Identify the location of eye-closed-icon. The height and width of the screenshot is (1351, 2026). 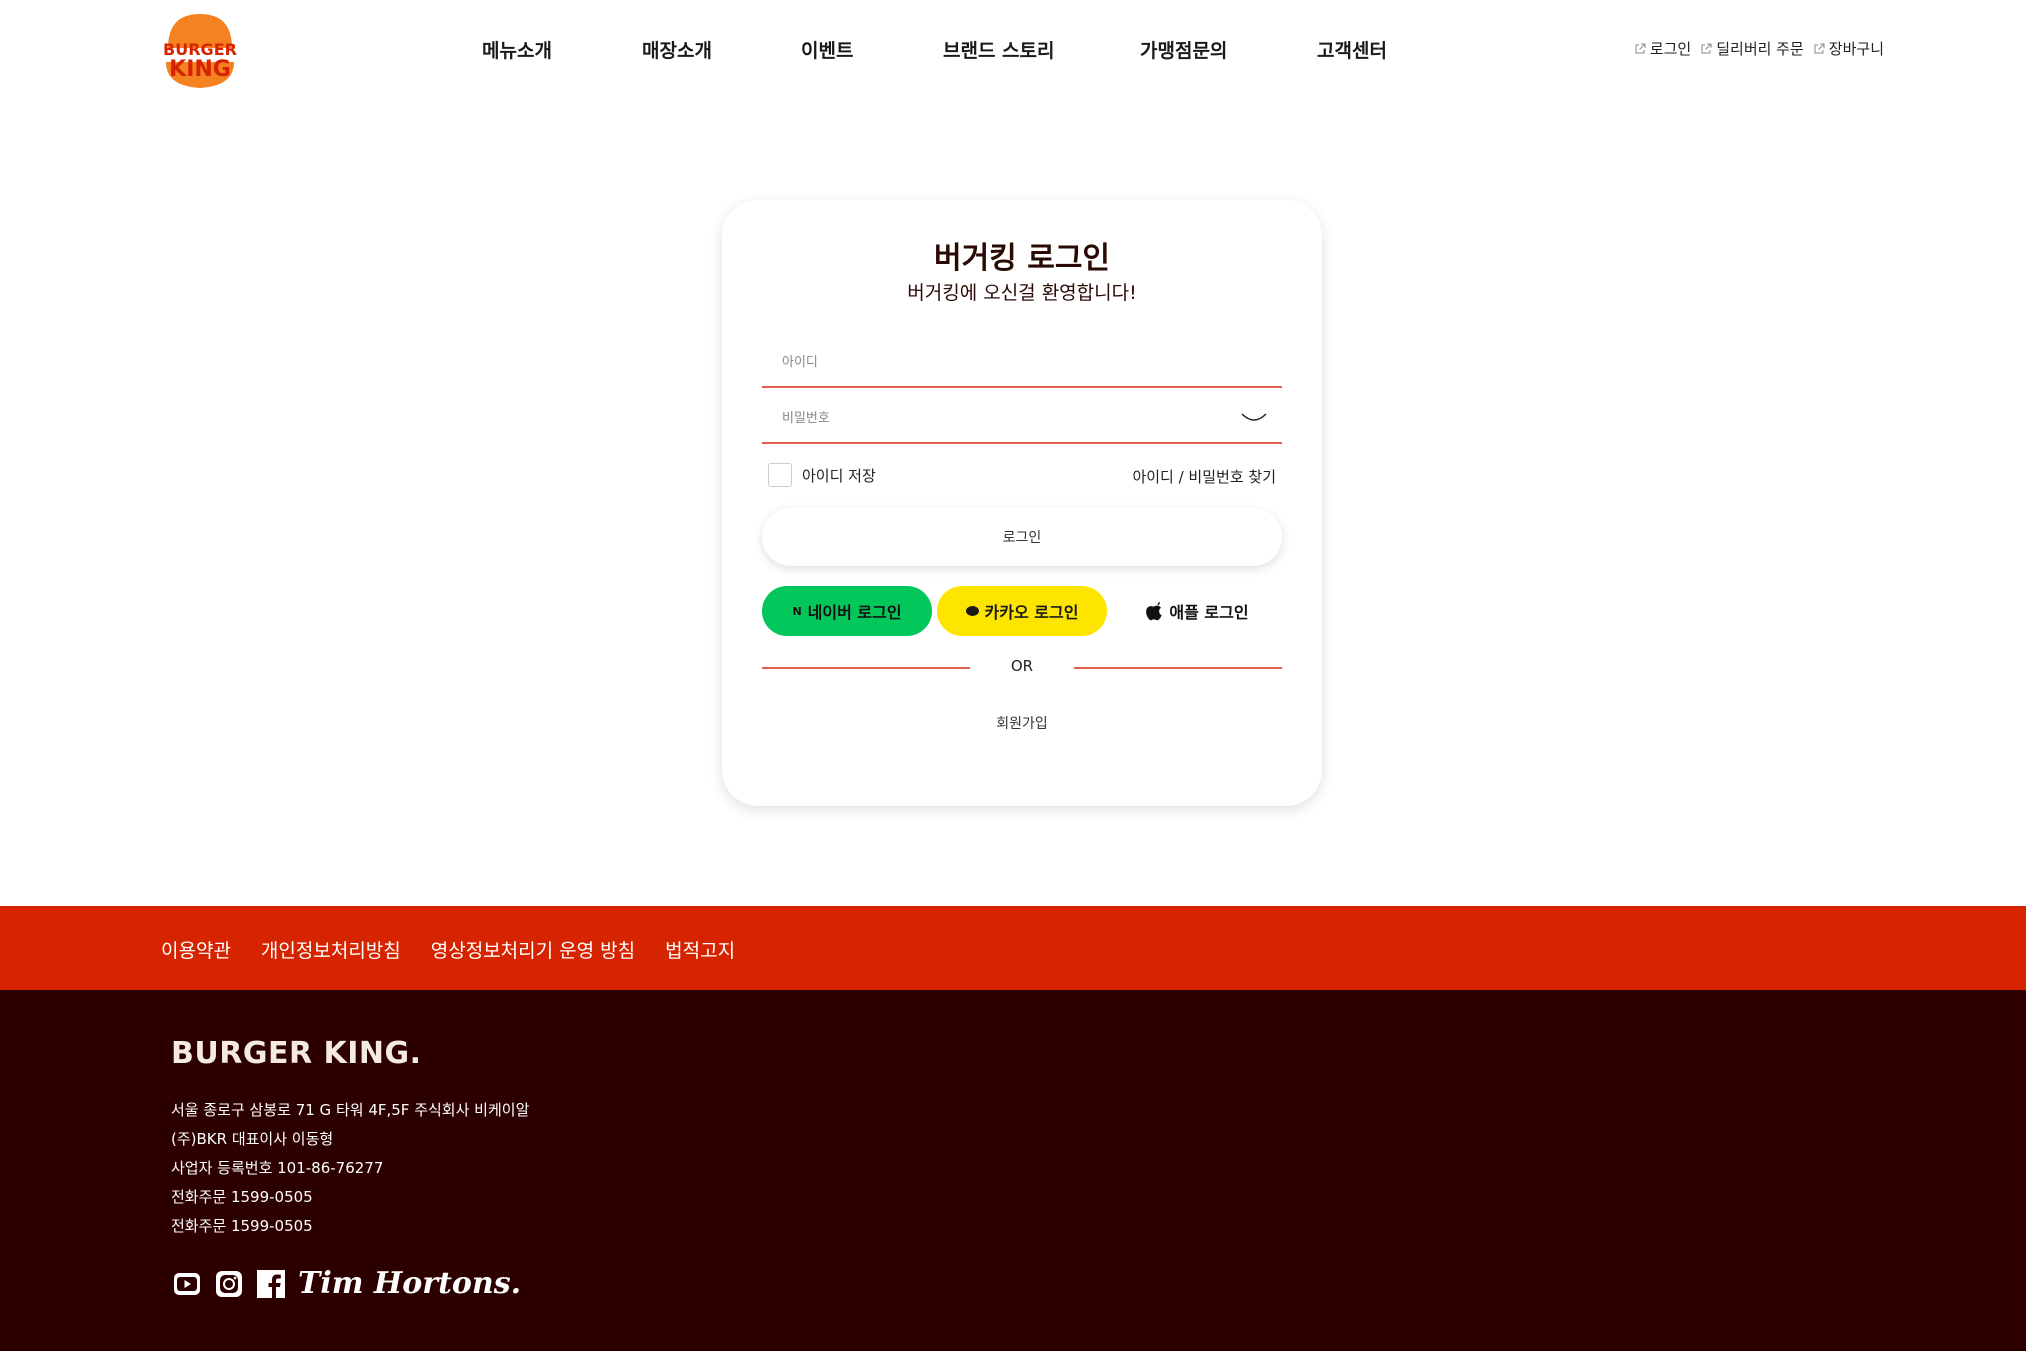
(1254, 418).